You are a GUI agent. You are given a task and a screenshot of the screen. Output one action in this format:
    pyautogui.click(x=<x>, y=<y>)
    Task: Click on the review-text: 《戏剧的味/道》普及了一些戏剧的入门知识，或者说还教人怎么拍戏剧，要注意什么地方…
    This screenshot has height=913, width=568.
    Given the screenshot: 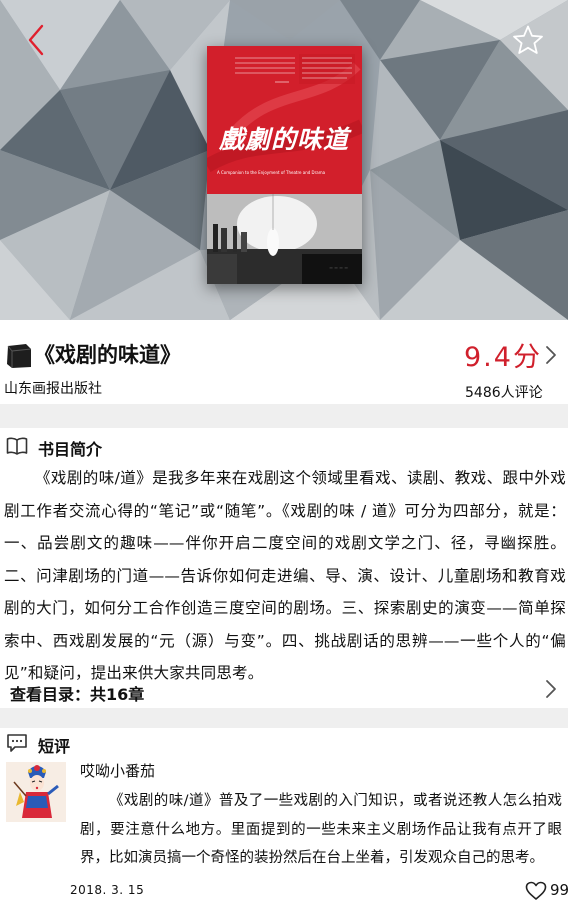 What is the action you would take?
    pyautogui.click(x=321, y=829)
    